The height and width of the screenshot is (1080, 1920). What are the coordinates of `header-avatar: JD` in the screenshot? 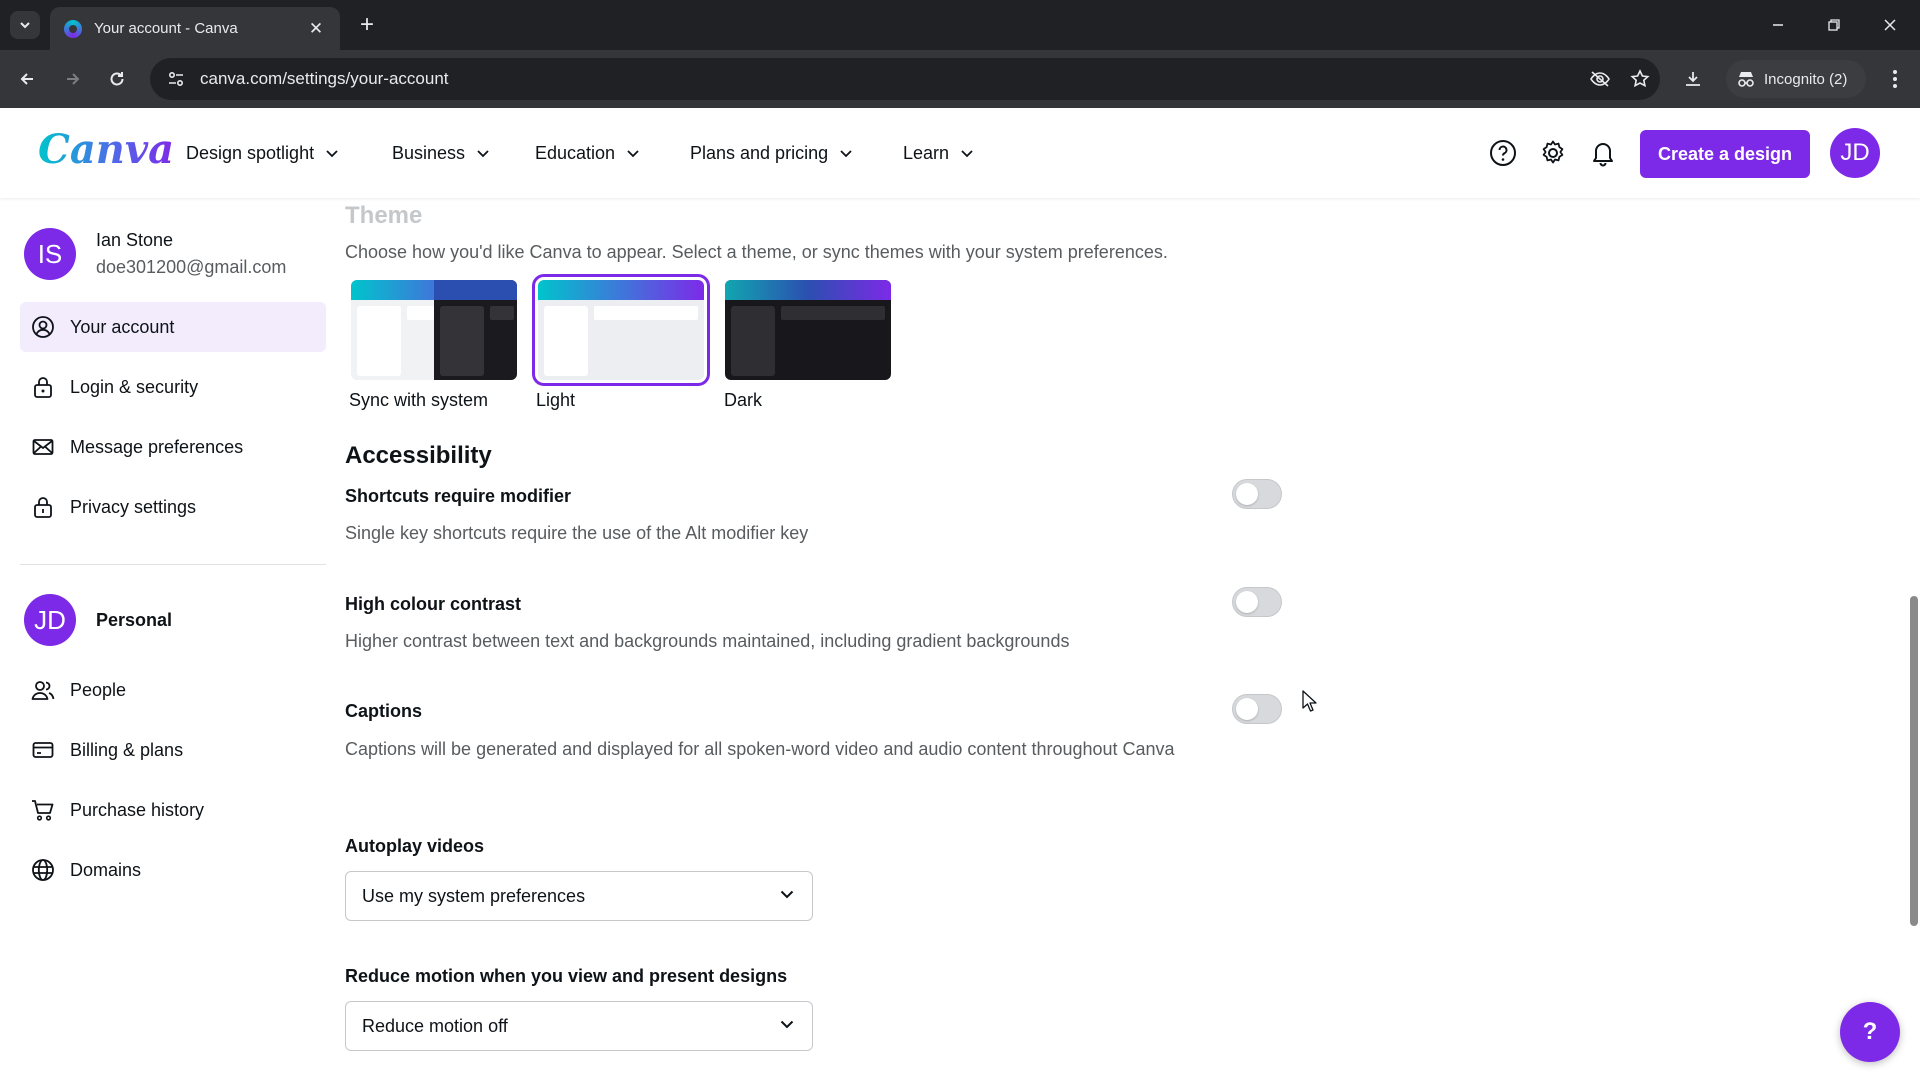 It's located at (1855, 153).